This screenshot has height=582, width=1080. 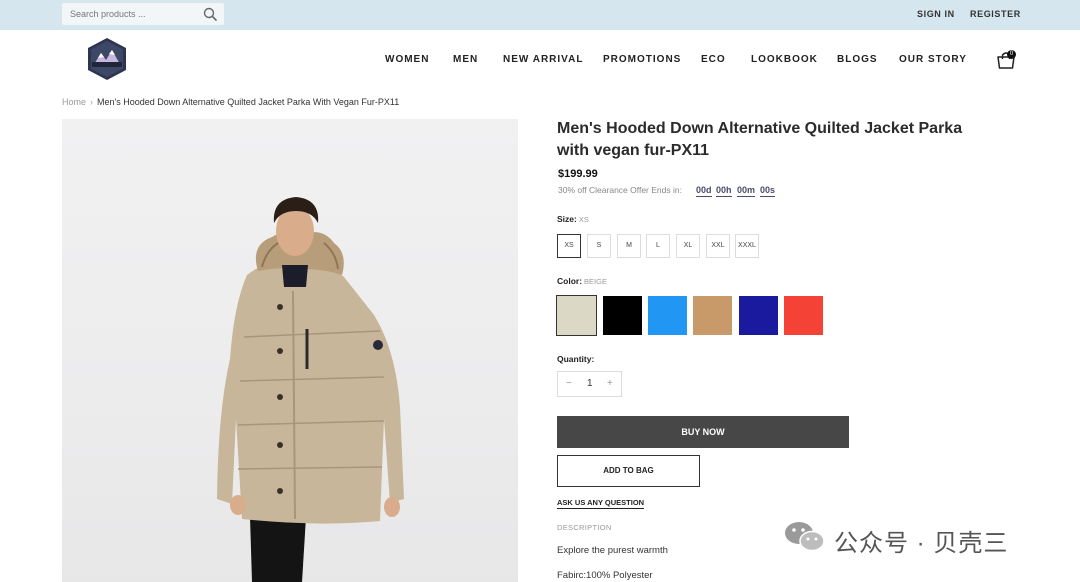 What do you see at coordinates (576, 359) in the screenshot?
I see `quantity-label: Quantity:` at bounding box center [576, 359].